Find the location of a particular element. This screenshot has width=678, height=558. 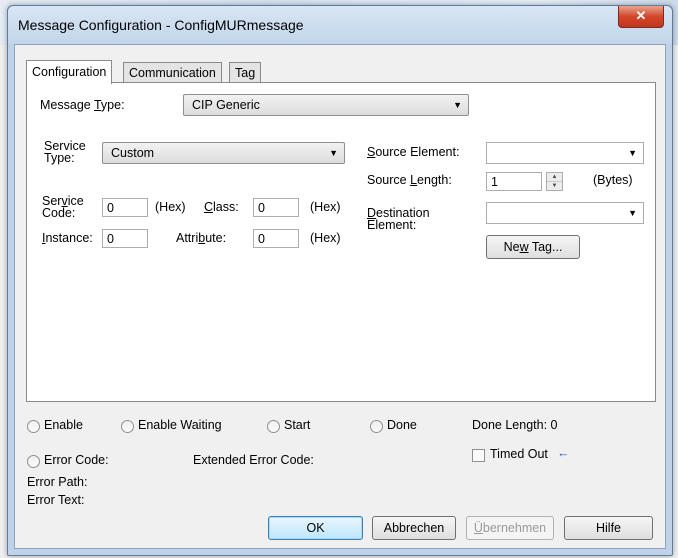

cancel-button: Abbrechen is located at coordinates (414, 528).